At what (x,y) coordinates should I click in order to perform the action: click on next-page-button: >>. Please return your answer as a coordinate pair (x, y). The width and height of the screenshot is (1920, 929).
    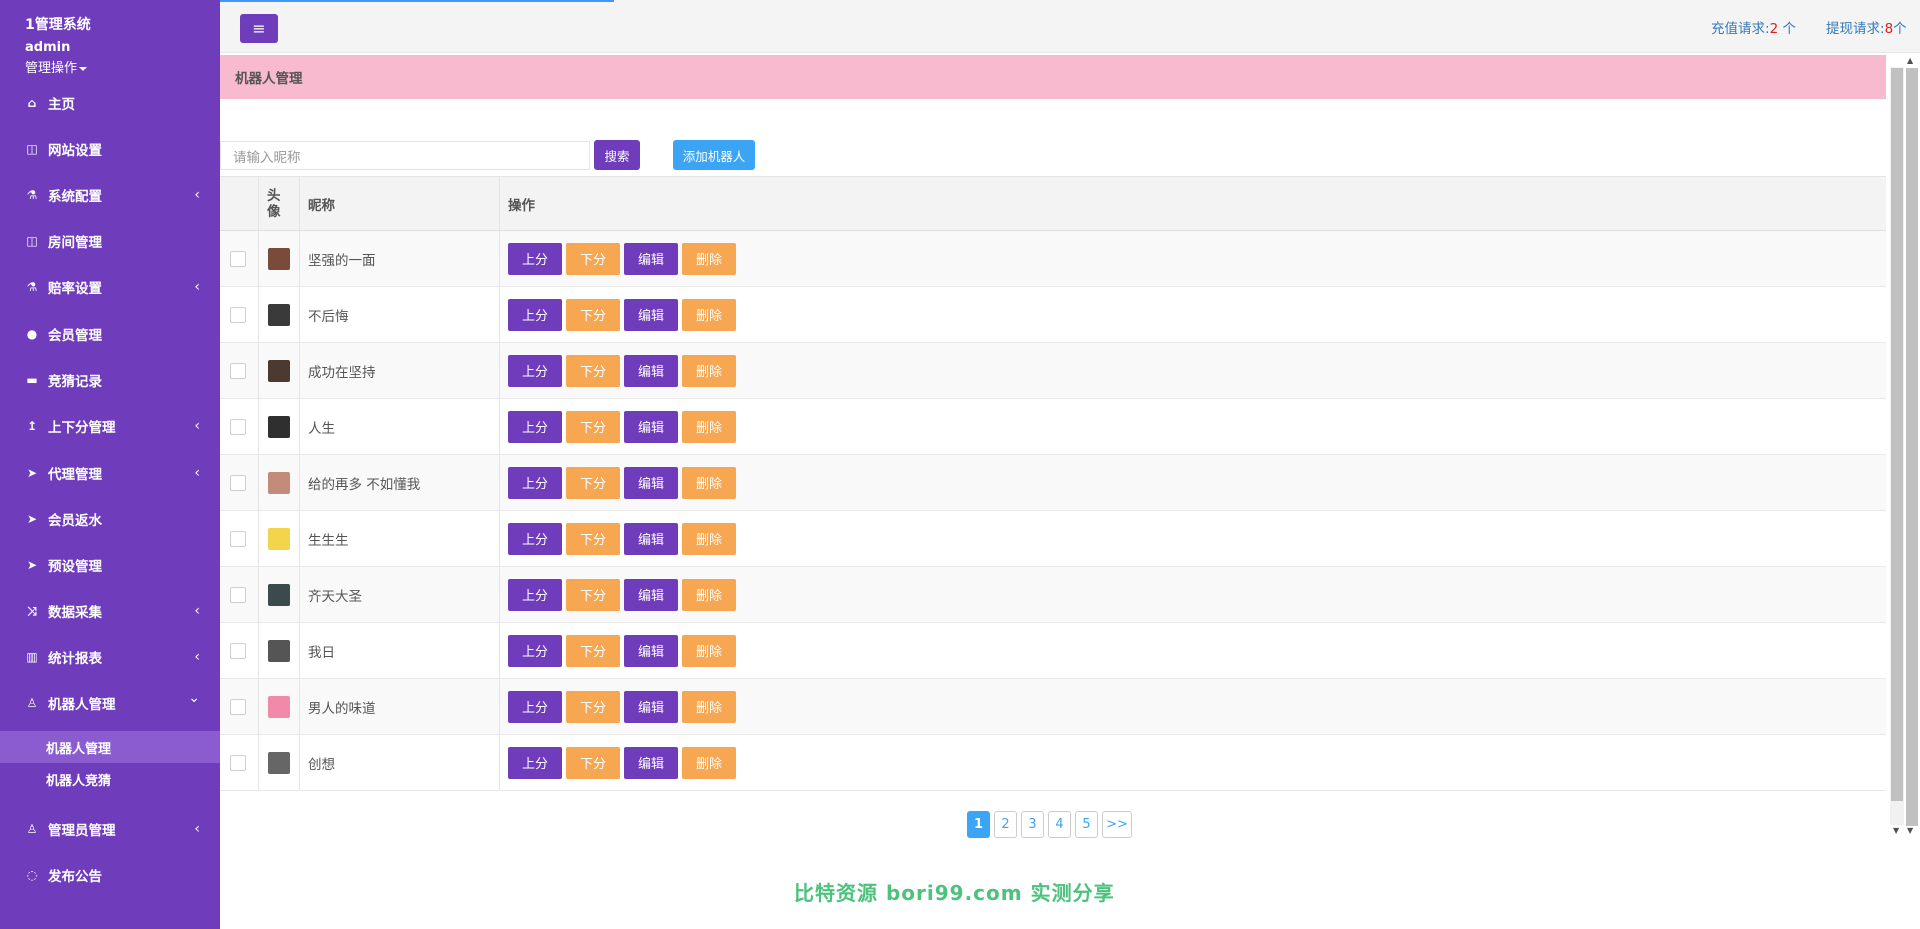
    Looking at the image, I should click on (1117, 824).